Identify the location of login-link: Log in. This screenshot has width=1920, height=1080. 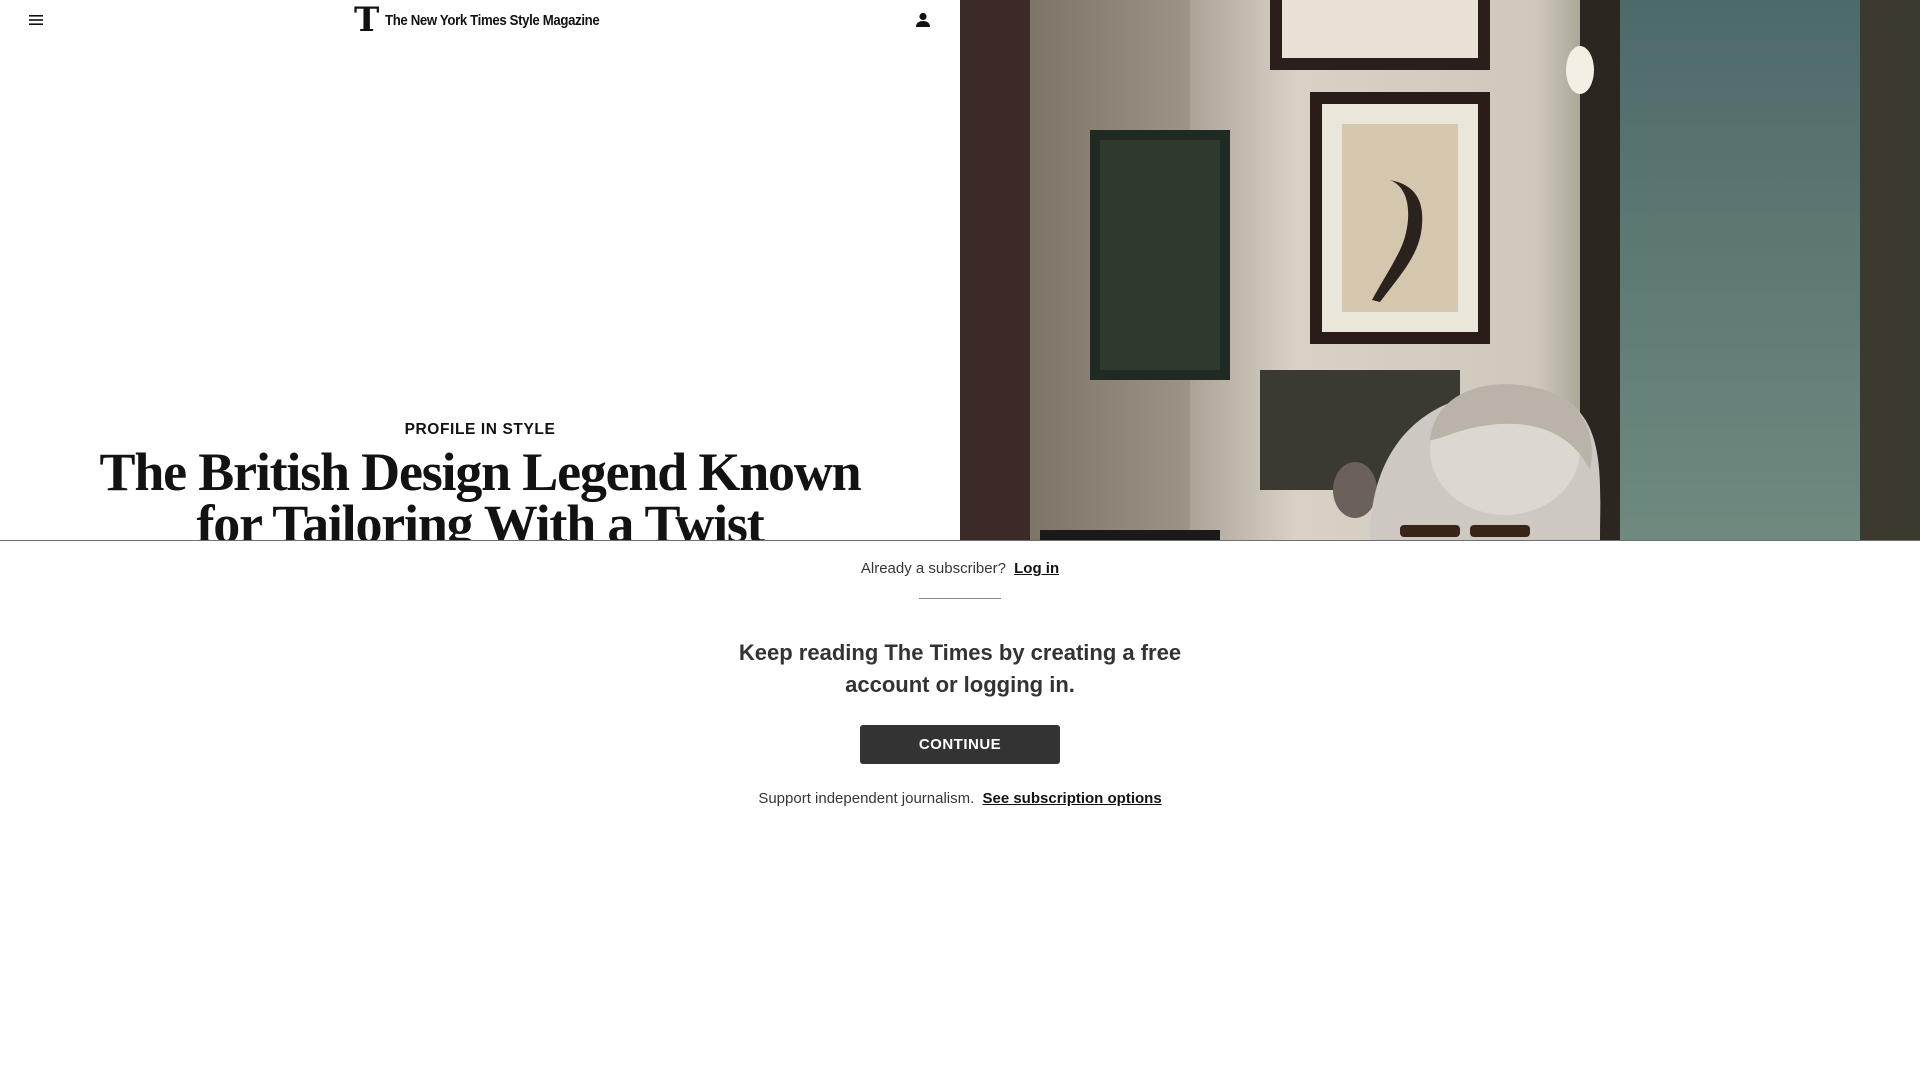
(1036, 568).